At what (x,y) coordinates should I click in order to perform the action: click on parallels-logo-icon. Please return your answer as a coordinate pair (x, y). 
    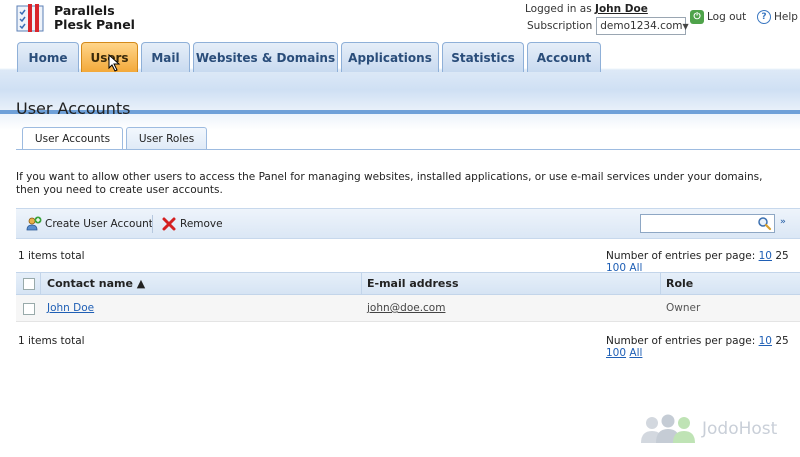
    Looking at the image, I should click on (32, 18).